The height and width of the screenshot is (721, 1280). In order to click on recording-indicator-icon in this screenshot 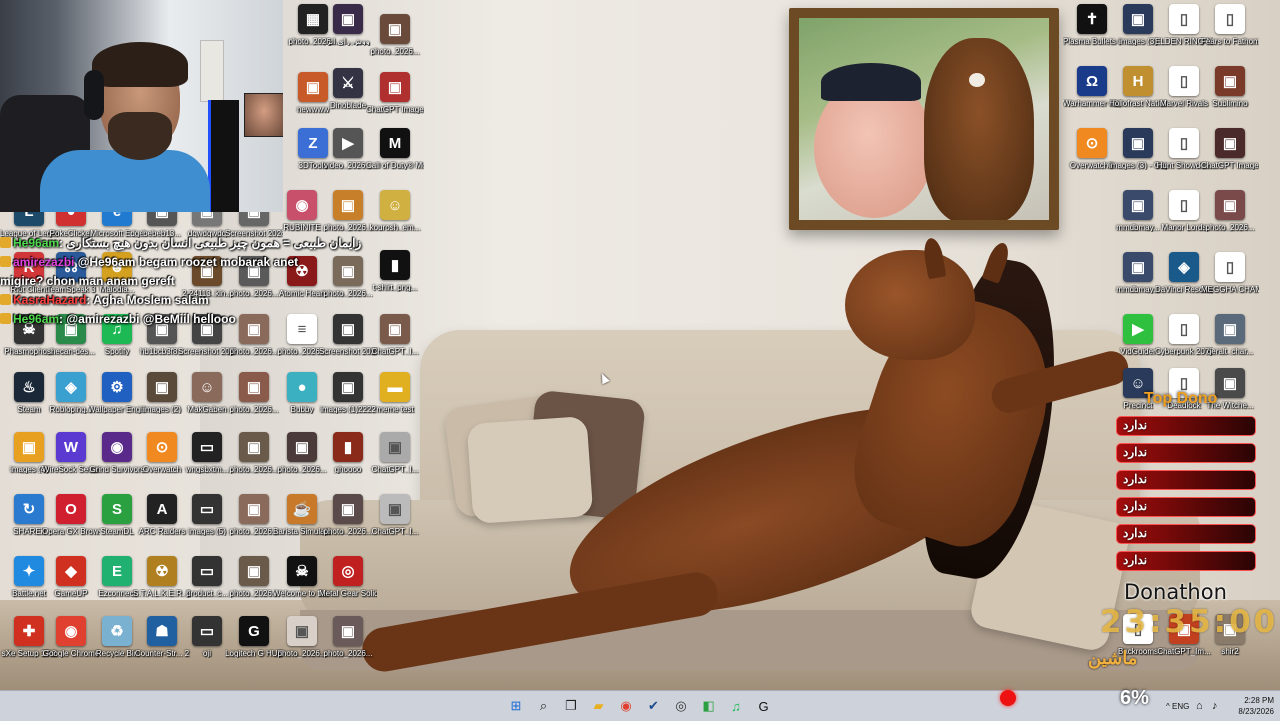, I will do `click(1008, 698)`.